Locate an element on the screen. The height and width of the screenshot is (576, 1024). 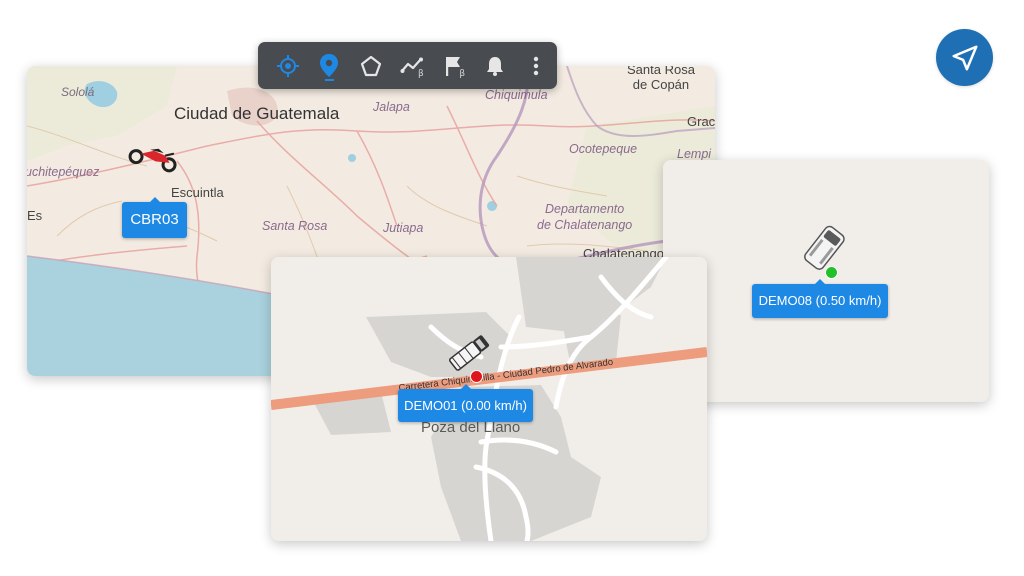
navigation-arrow-icon is located at coordinates (964, 57).